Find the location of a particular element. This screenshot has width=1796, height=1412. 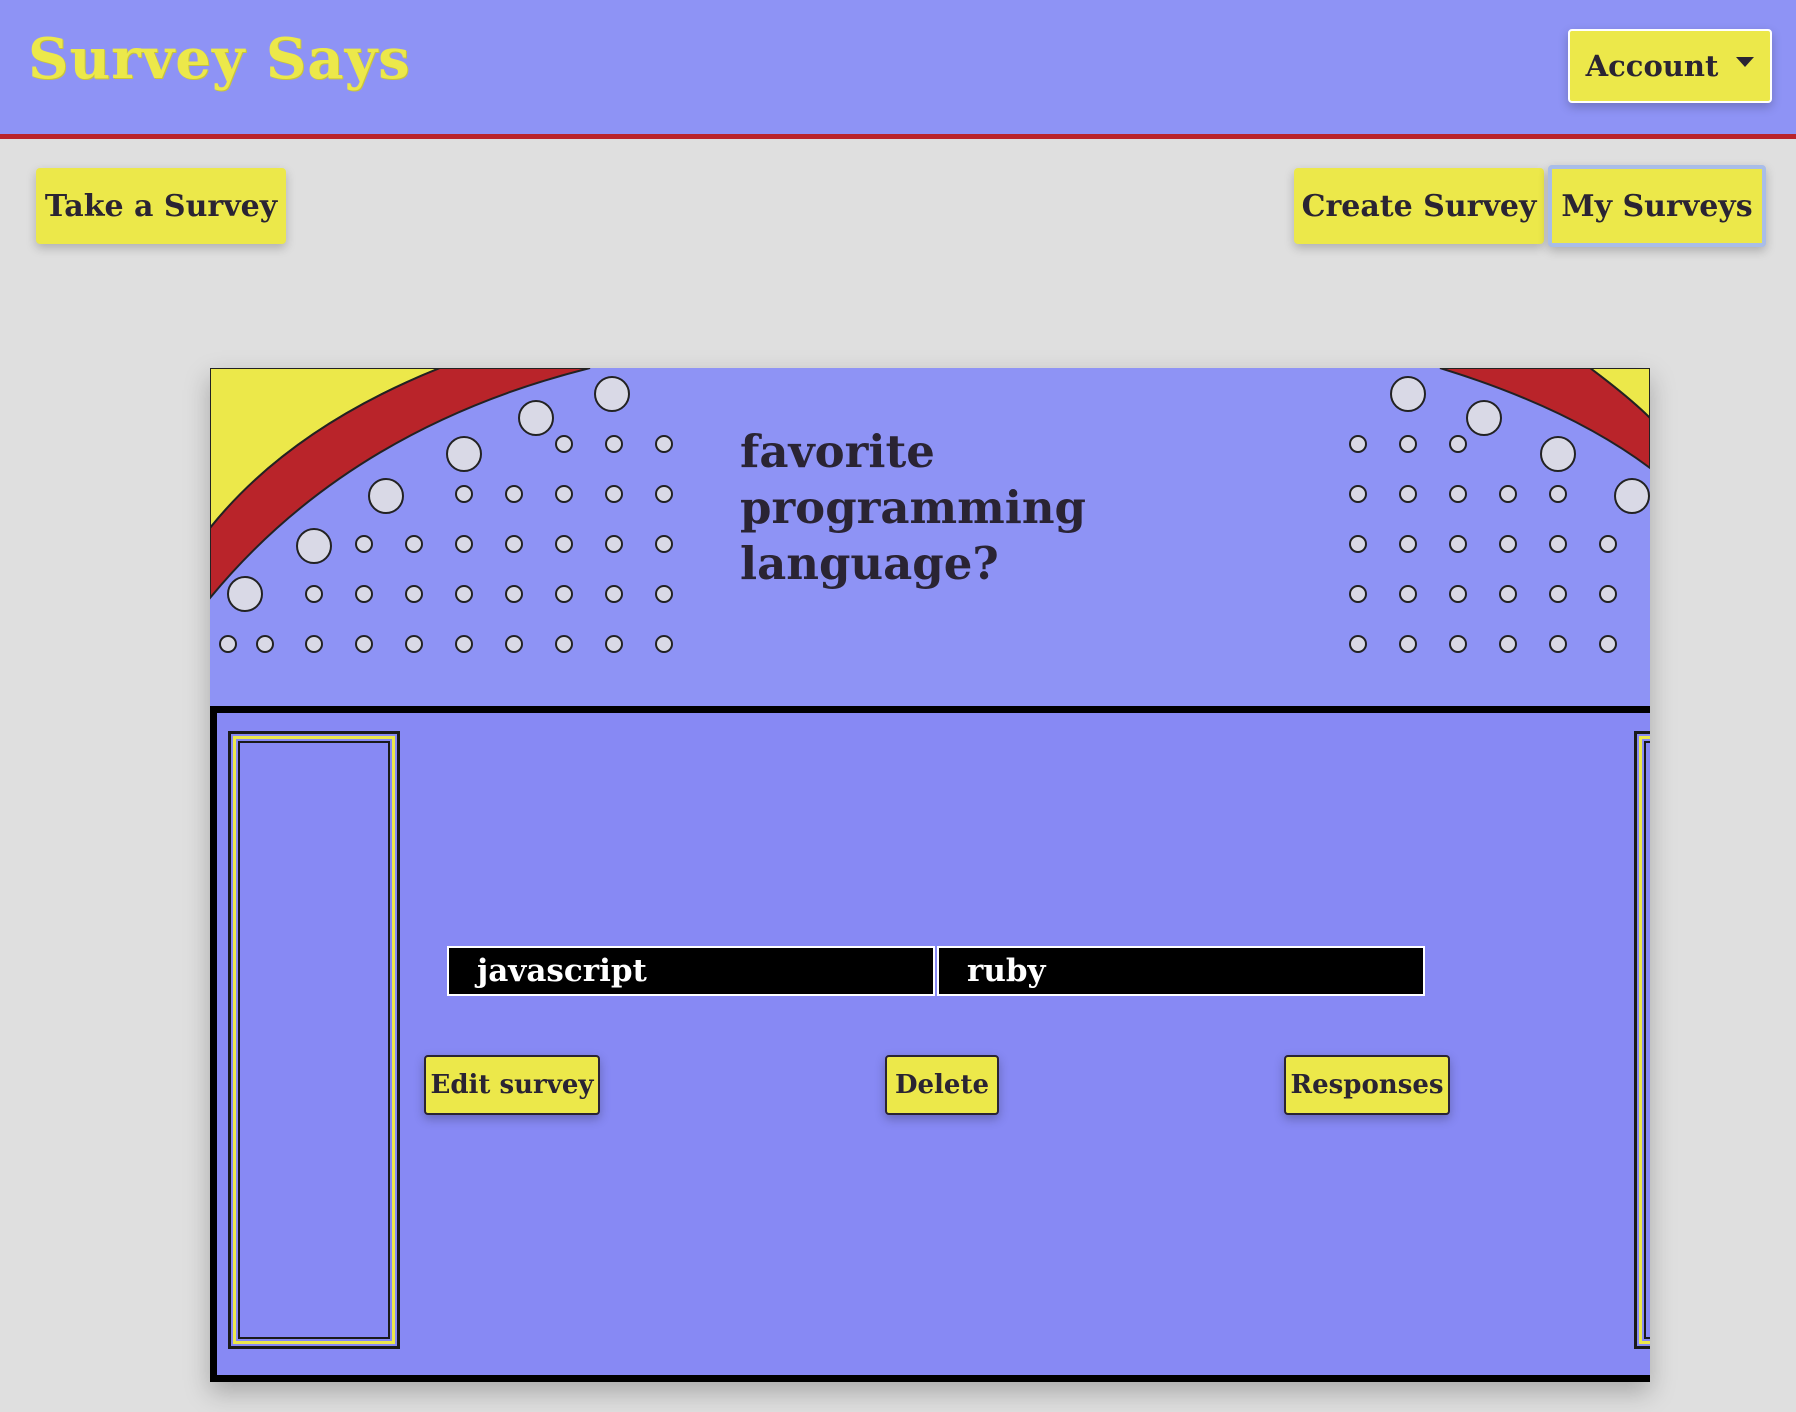

caret-down-icon is located at coordinates (1745, 62).